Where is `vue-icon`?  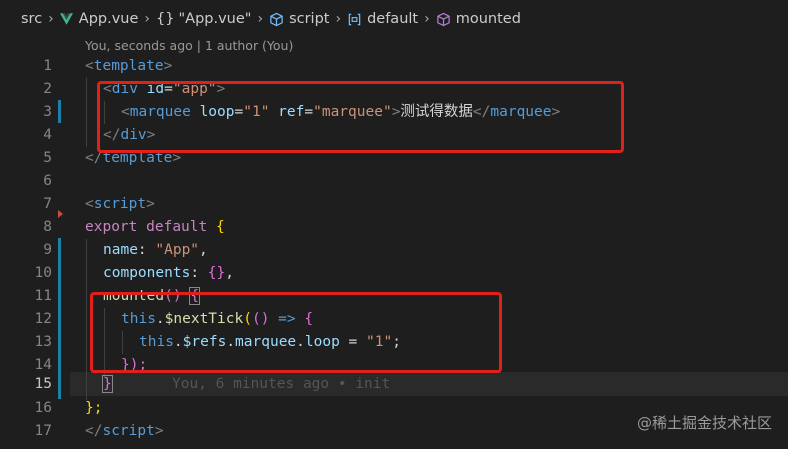 vue-icon is located at coordinates (66, 19).